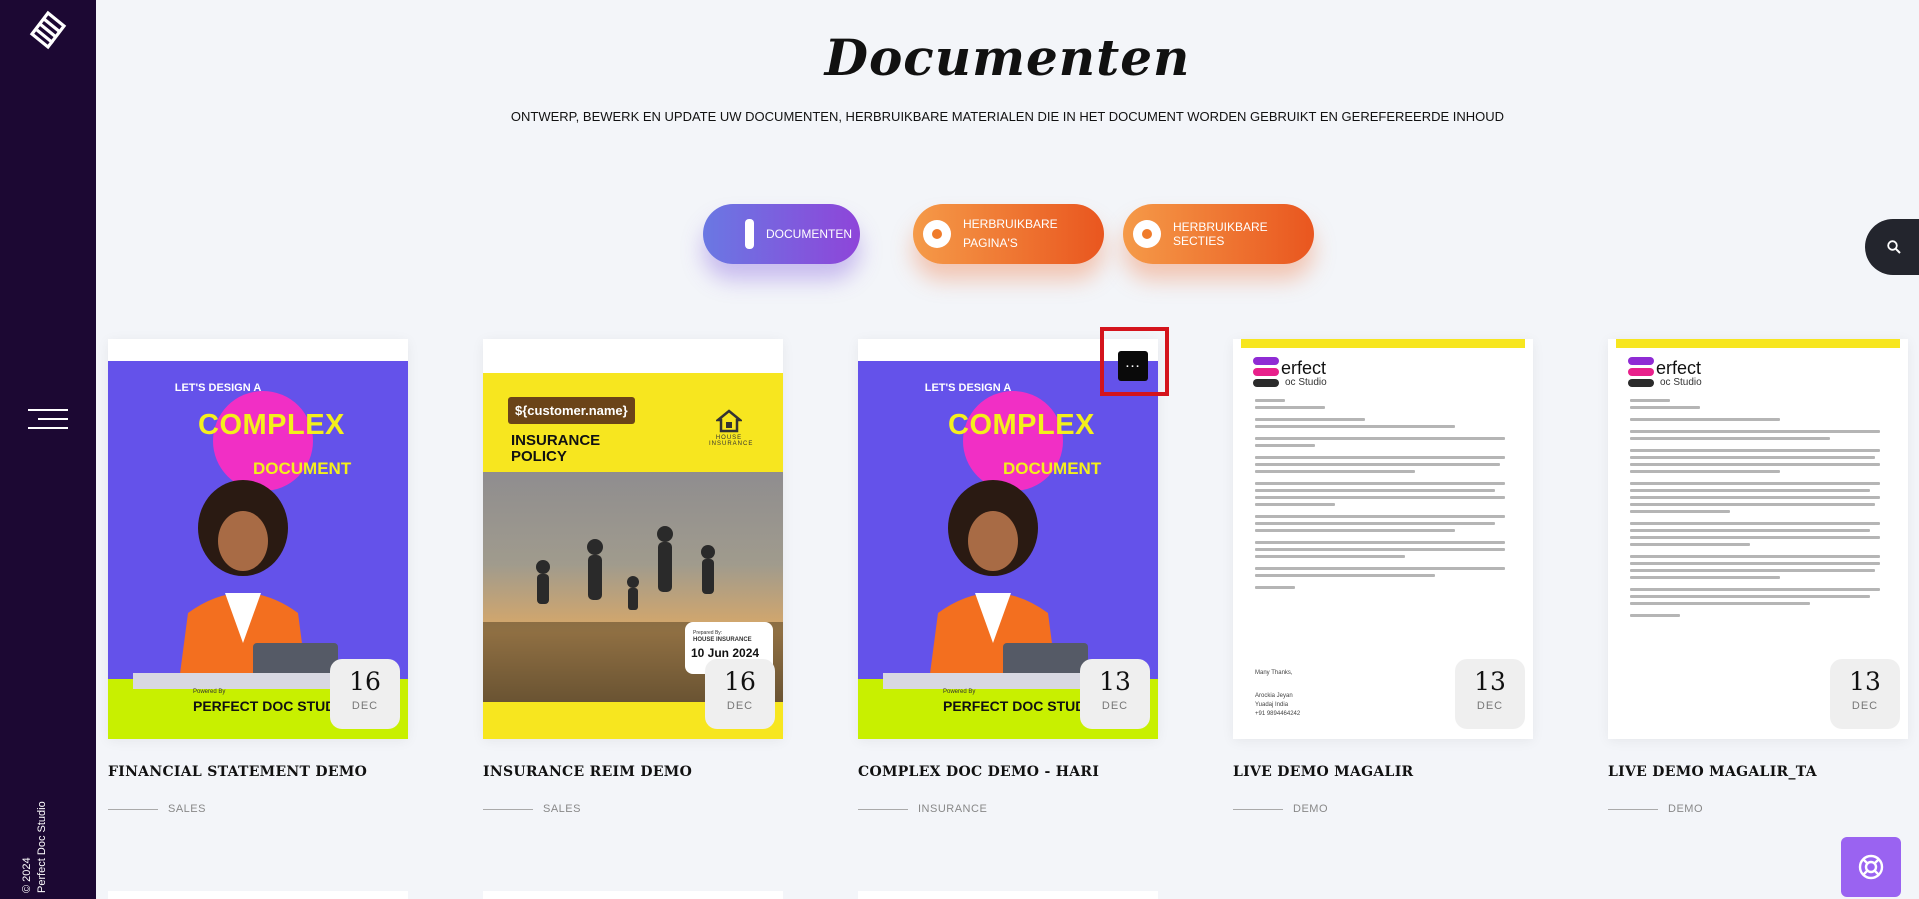  Describe the element at coordinates (953, 809) in the screenshot. I see `category-label: INSURANCE` at that location.